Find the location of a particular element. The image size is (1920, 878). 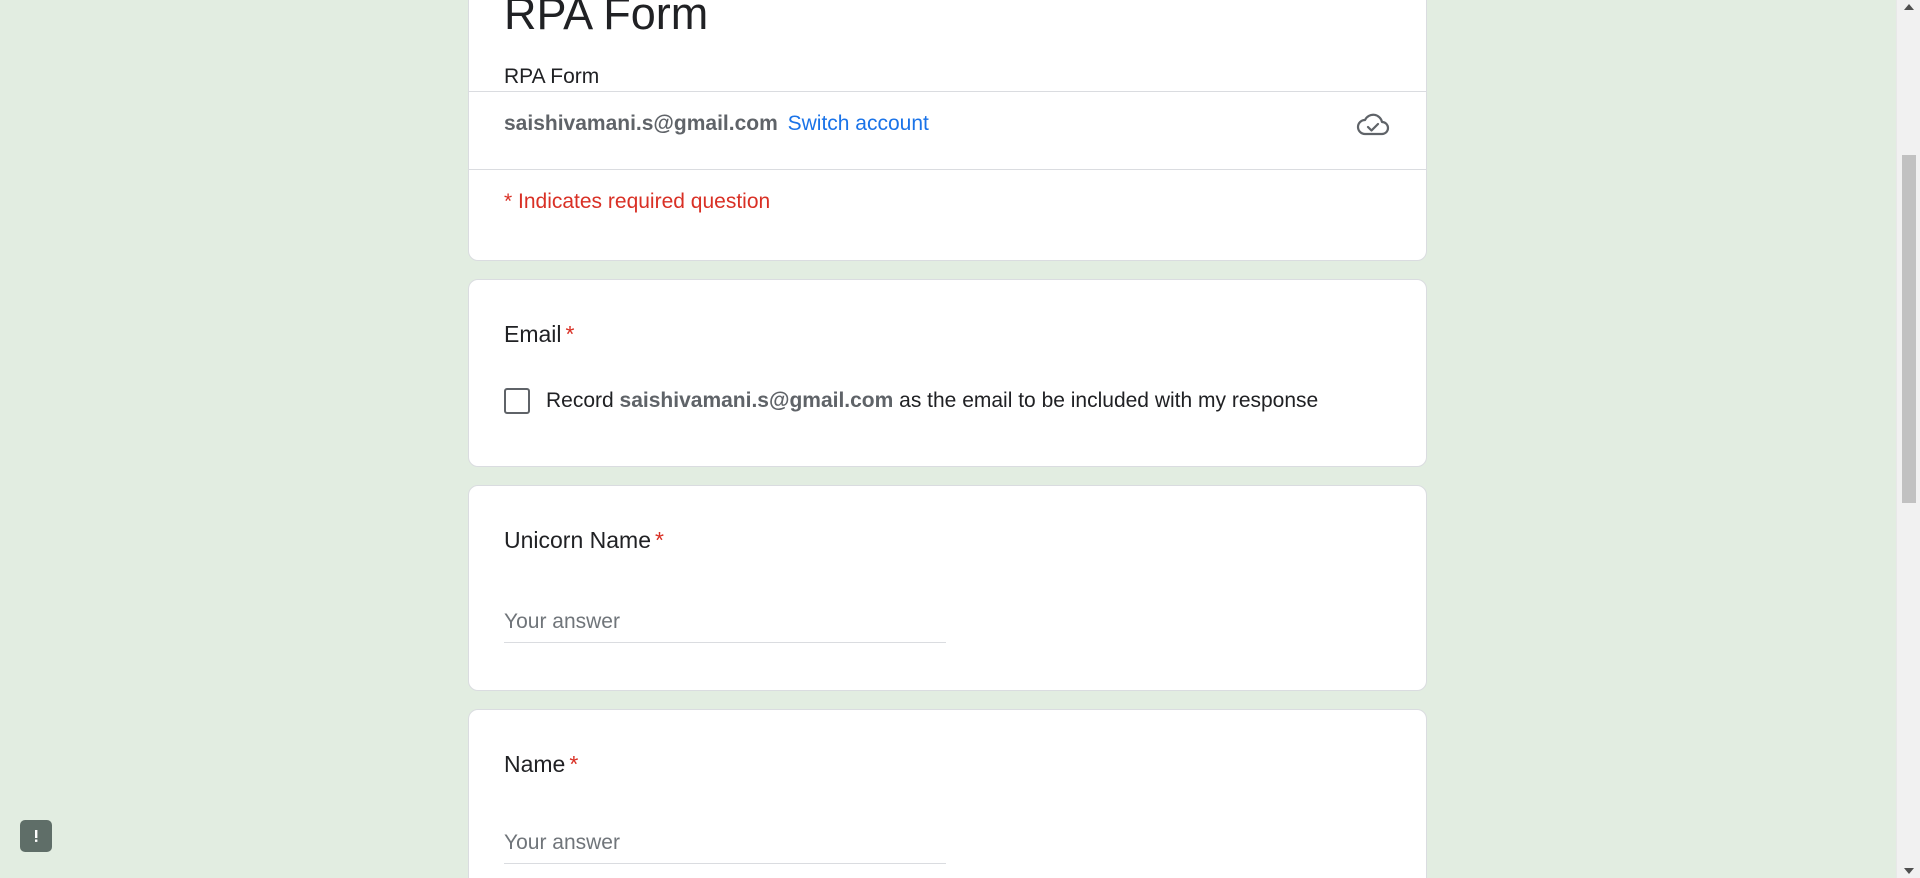

form-title: RPA Form is located at coordinates (606, 19).